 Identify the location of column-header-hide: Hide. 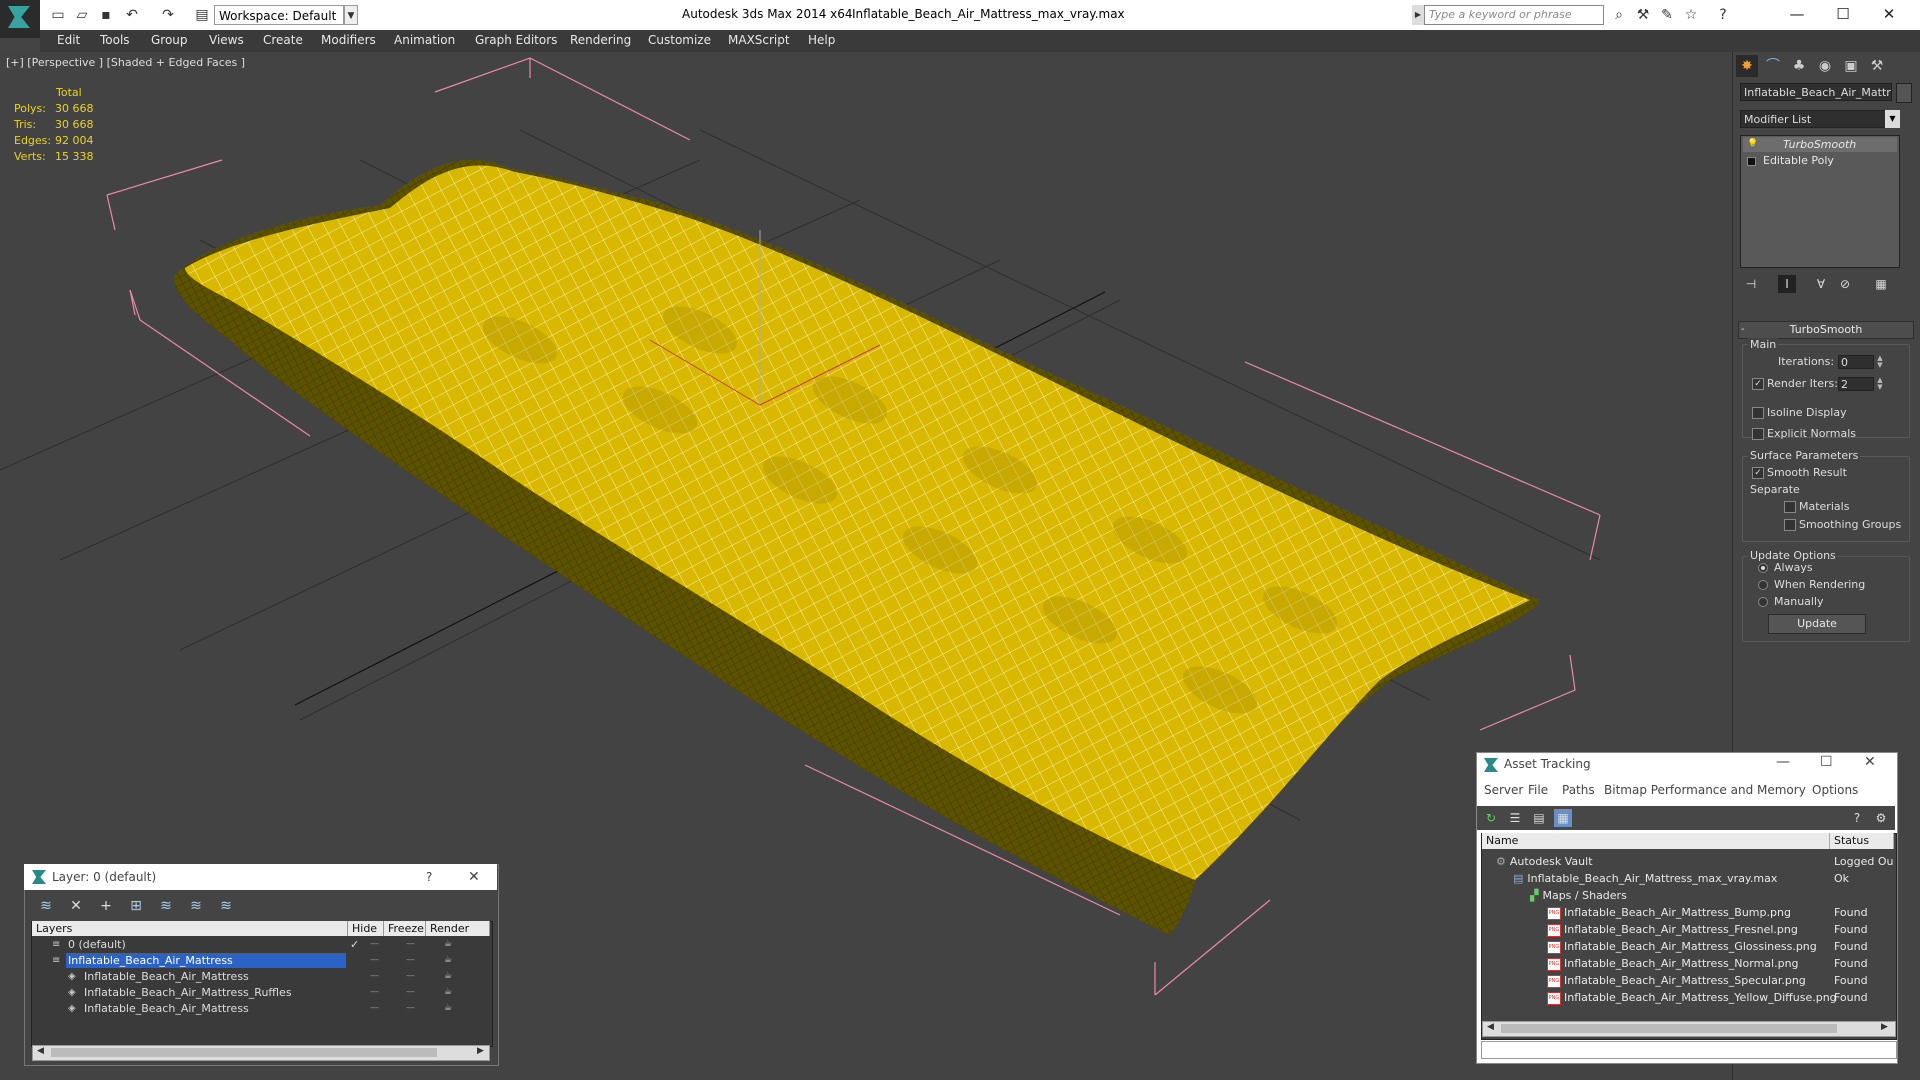
(366, 928).